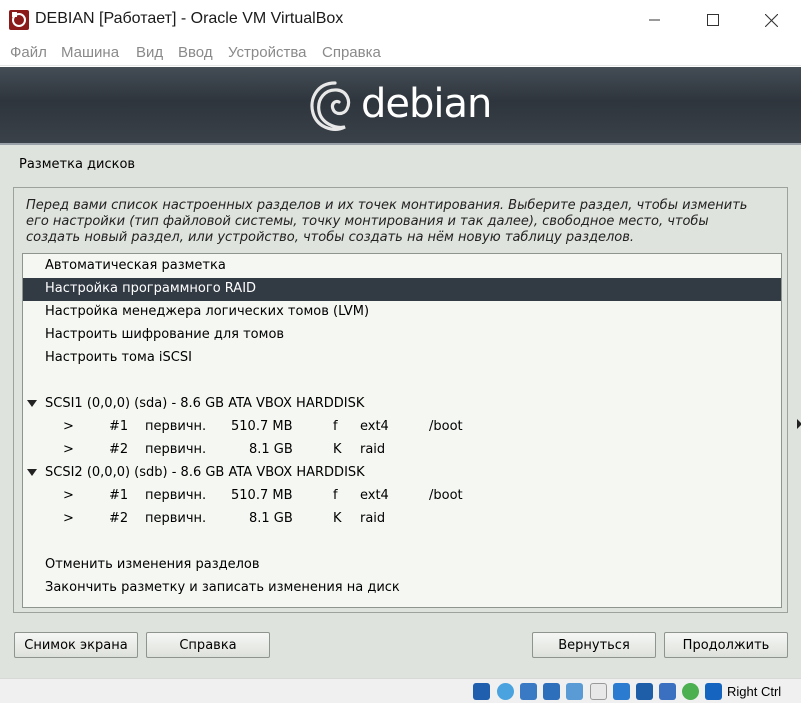  I want to click on list-item-software-raid: Настройка программного RAID, so click(402, 289).